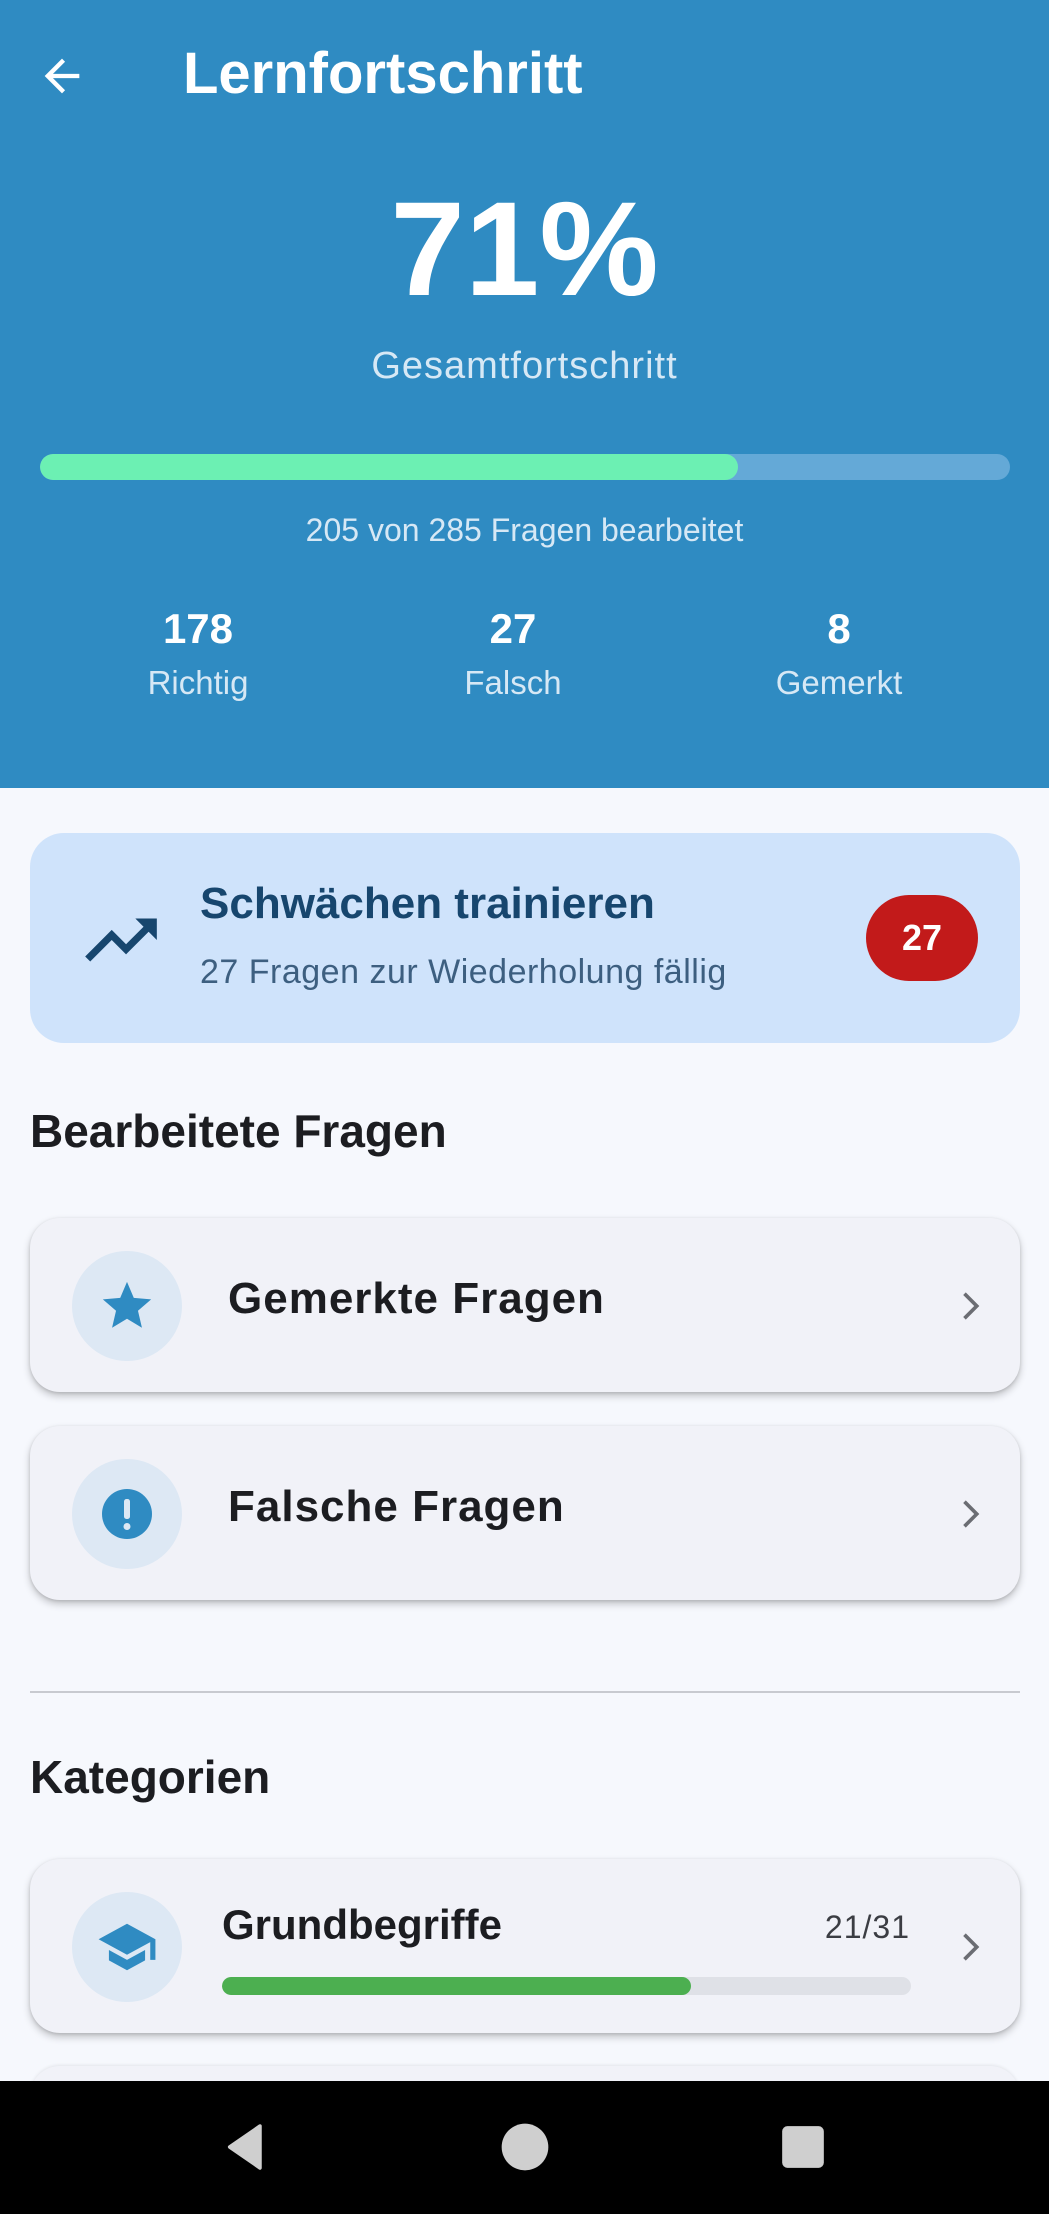 The height and width of the screenshot is (2214, 1049). I want to click on graduation-cap-icon, so click(127, 1947).